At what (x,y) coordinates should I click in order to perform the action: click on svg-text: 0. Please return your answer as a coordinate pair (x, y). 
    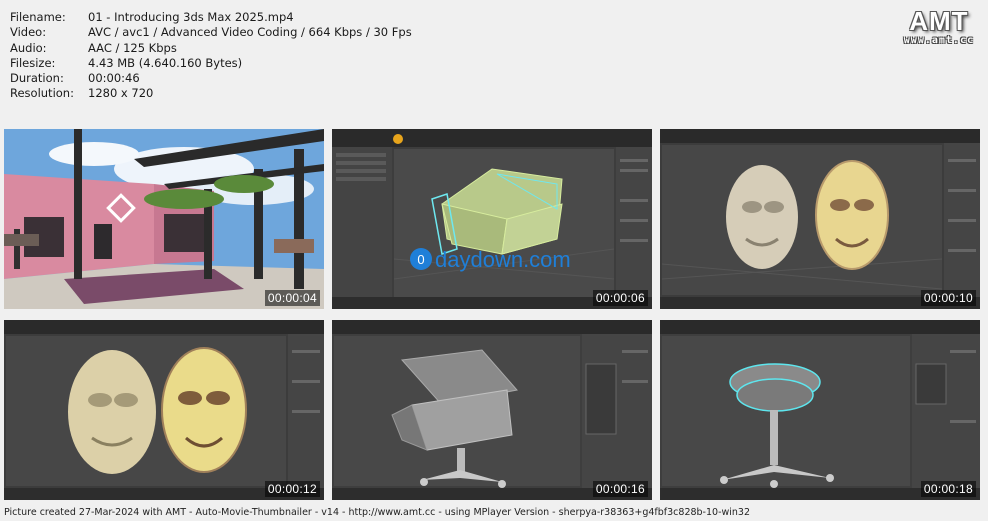
    Looking at the image, I should click on (420, 259).